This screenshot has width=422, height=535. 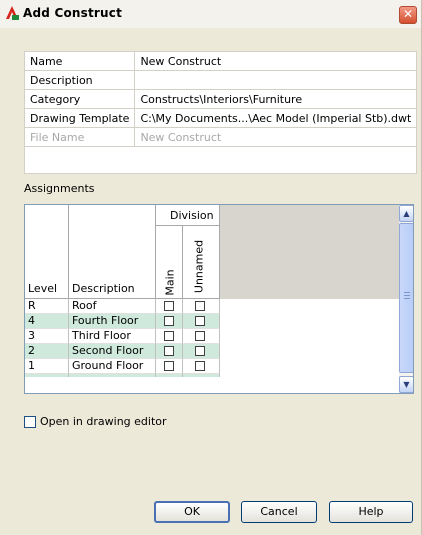 I want to click on help-button: Help, so click(x=371, y=512).